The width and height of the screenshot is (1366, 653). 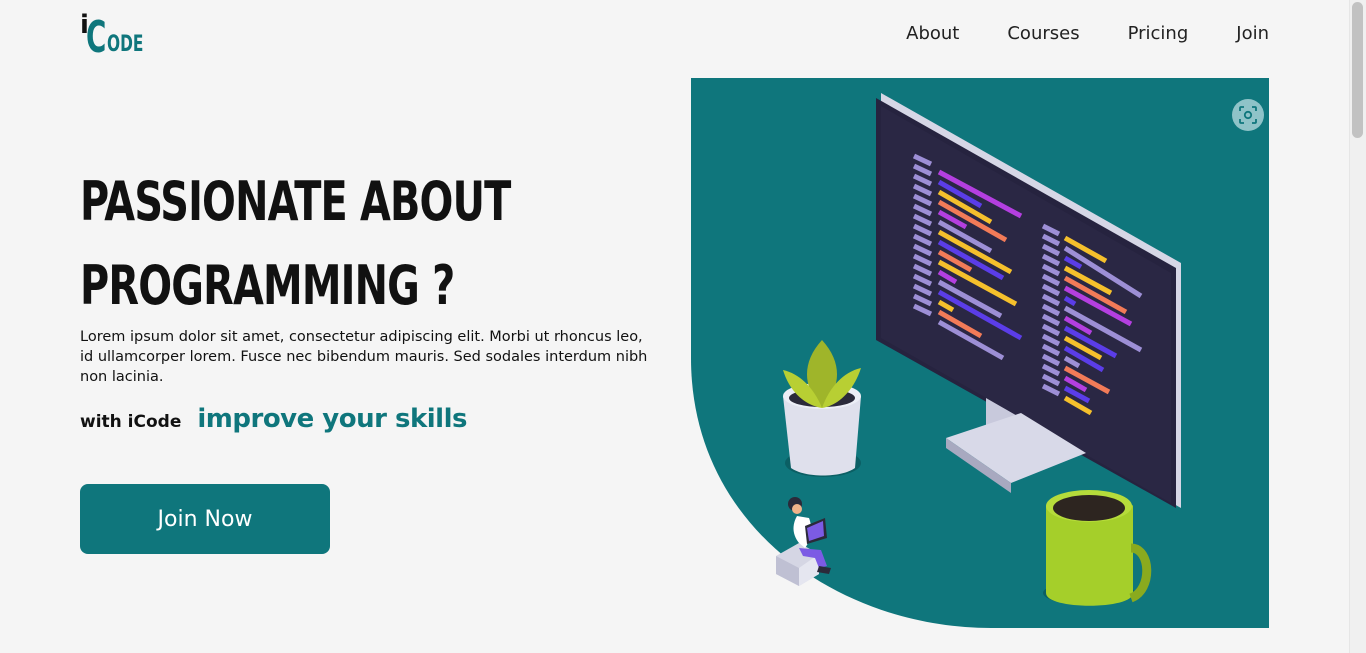 What do you see at coordinates (1043, 34) in the screenshot?
I see `nav-courses: Courses` at bounding box center [1043, 34].